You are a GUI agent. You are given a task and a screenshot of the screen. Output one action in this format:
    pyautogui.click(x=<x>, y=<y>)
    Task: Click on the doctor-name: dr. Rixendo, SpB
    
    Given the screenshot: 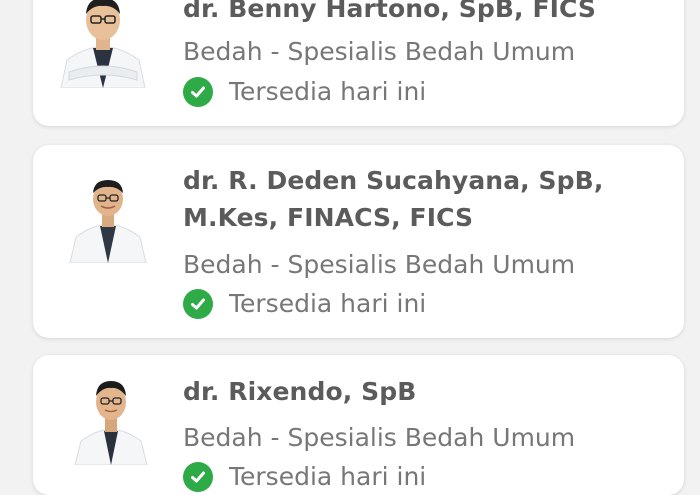 What is the action you would take?
    pyautogui.click(x=300, y=391)
    